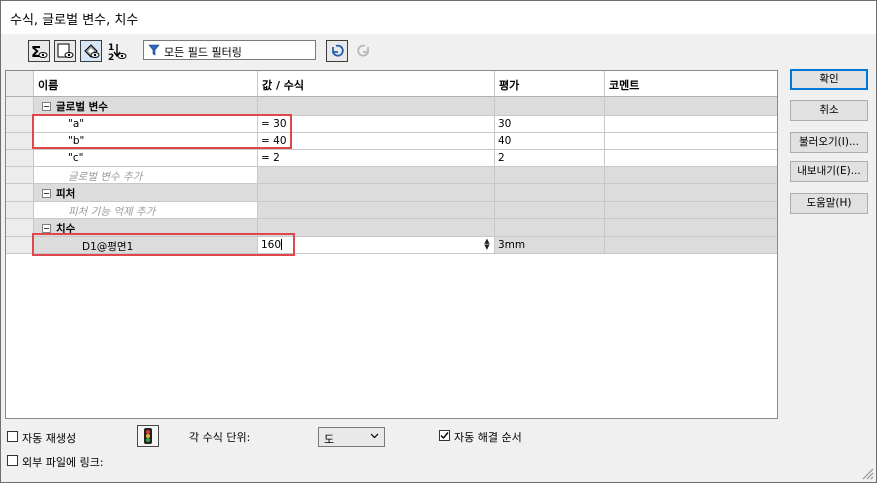 This screenshot has width=877, height=483. Describe the element at coordinates (376, 84) in the screenshot. I see `column-header-value: 값 / 수식` at that location.